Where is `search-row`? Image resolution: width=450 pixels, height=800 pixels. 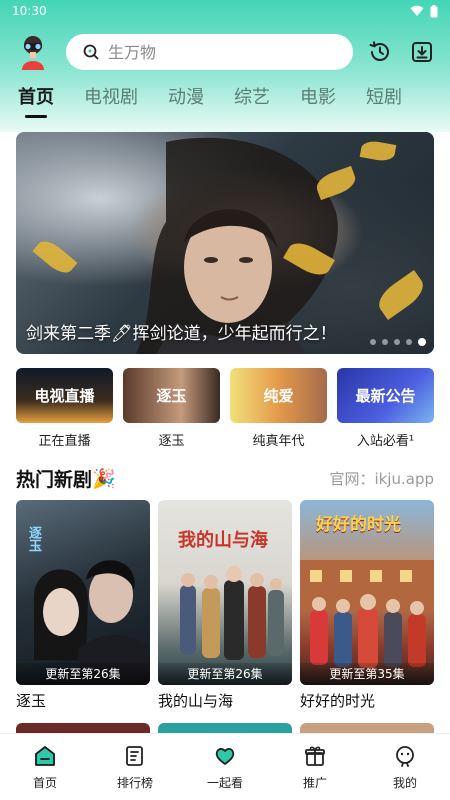 search-row is located at coordinates (225, 52).